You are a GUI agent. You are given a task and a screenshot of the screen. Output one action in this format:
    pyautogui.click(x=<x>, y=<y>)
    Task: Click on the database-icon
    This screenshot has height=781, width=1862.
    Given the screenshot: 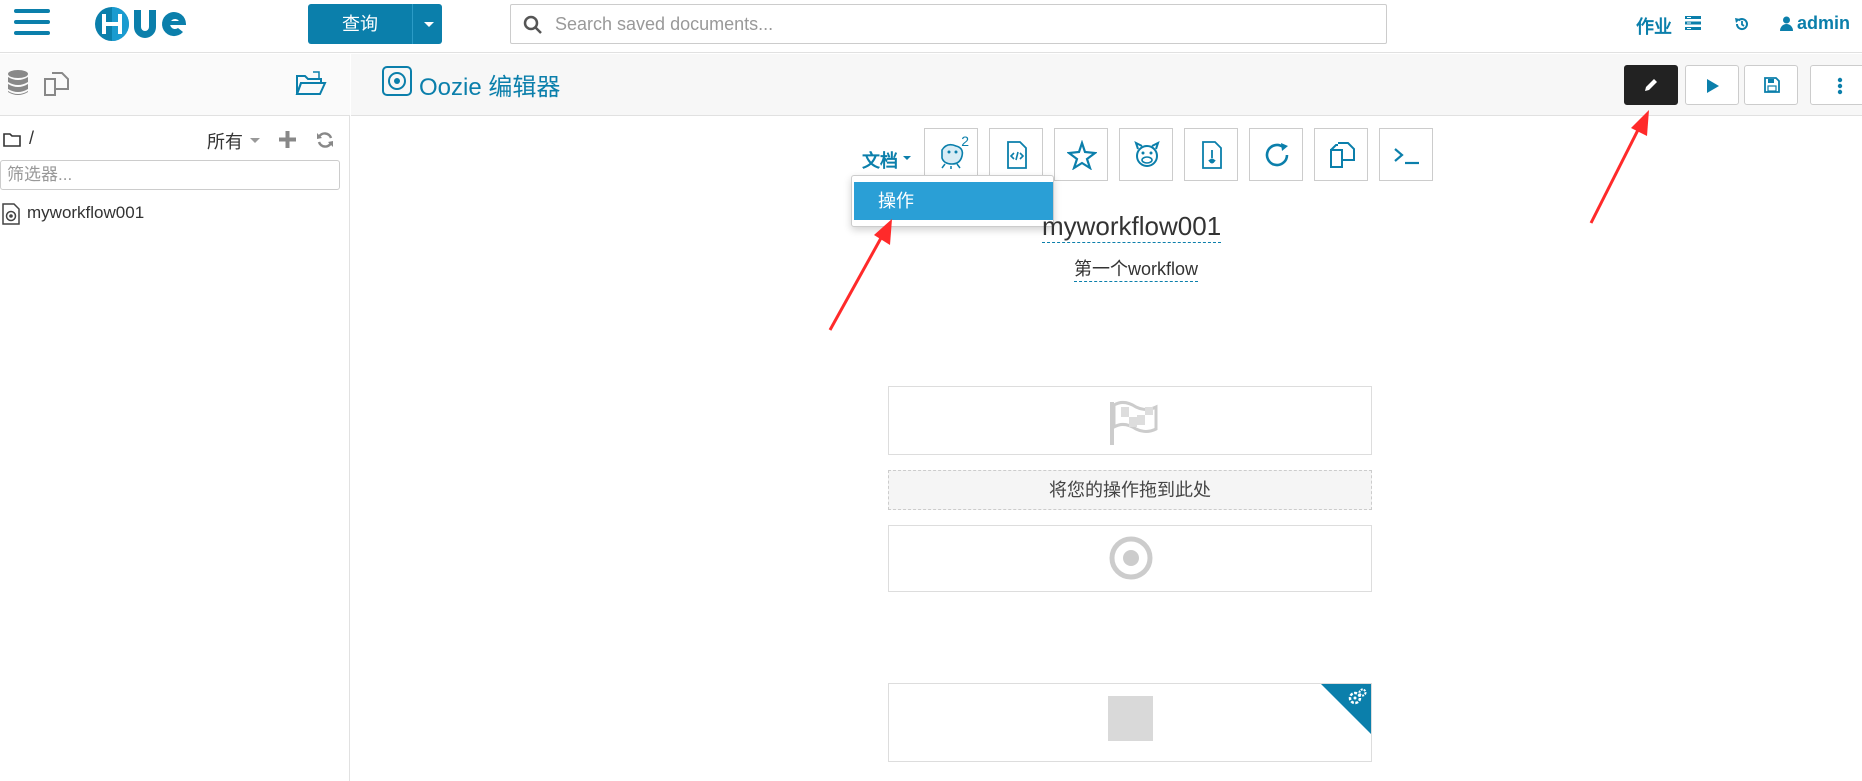 What is the action you would take?
    pyautogui.click(x=18, y=83)
    